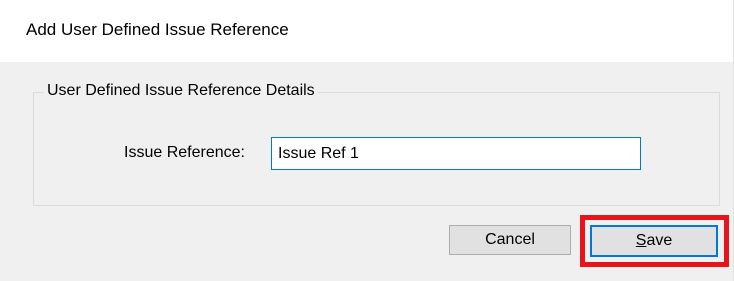  I want to click on cancel-button: Cancel, so click(510, 240).